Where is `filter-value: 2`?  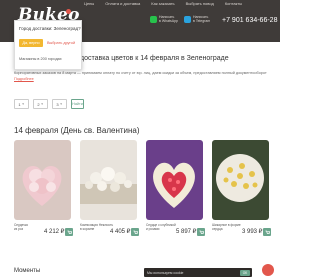 filter-value: 2 is located at coordinates (38, 104).